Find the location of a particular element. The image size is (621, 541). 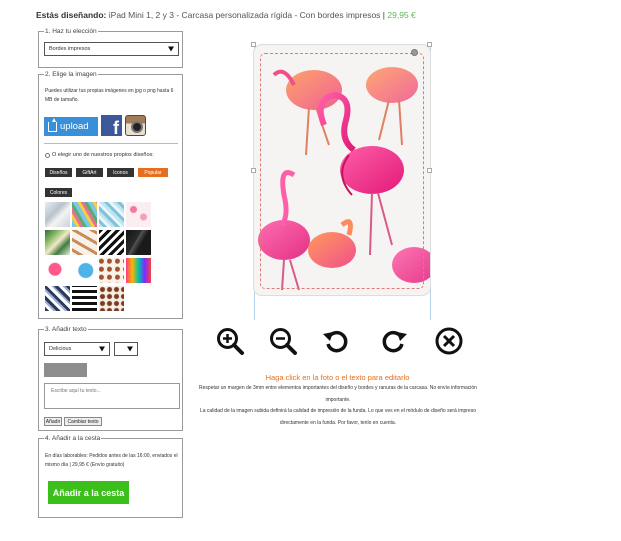

upload-button: upload is located at coordinates (71, 126).